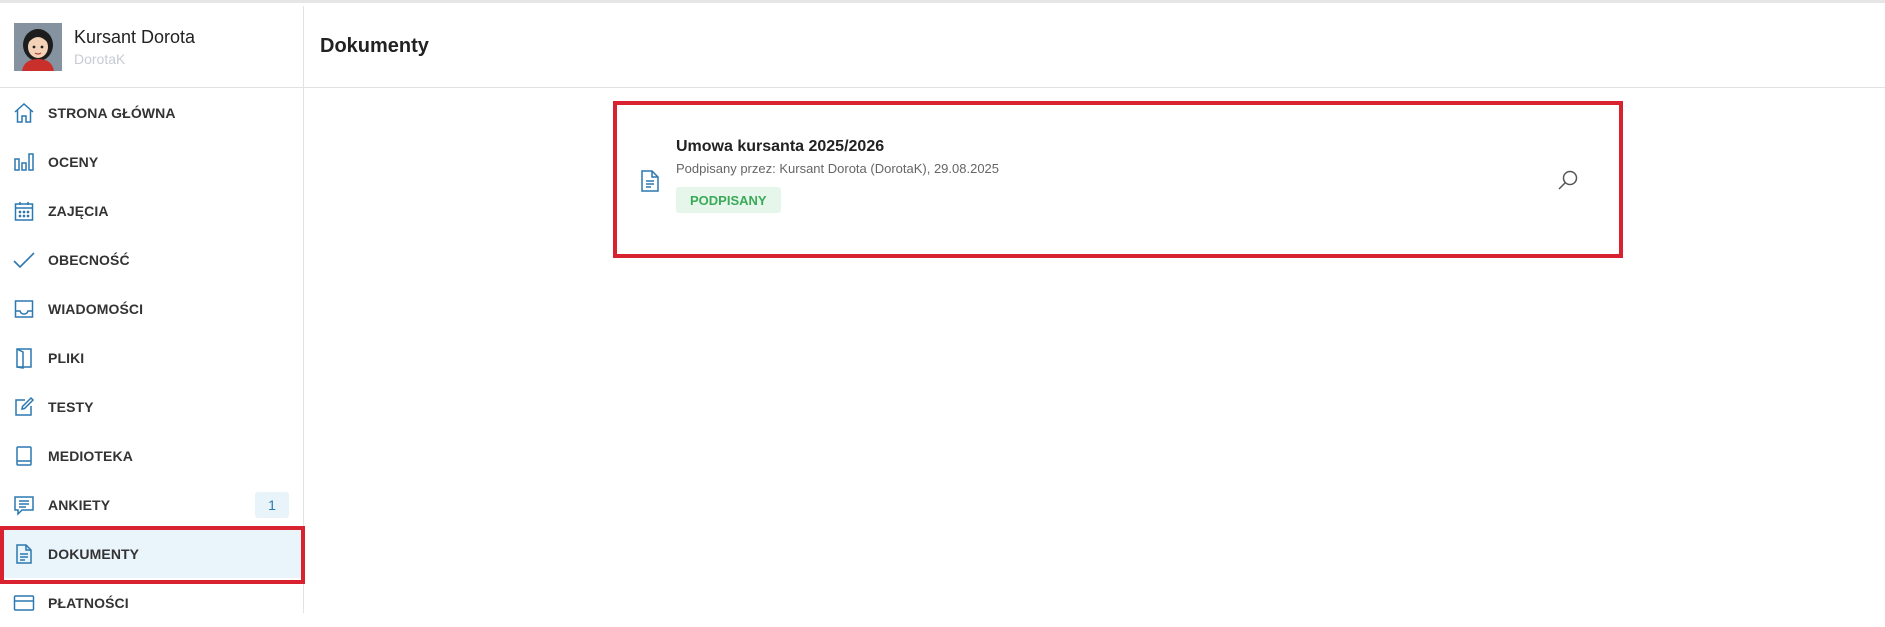  What do you see at coordinates (151, 504) in the screenshot?
I see `sidebar-item-ankiety: ANKIETY 1` at bounding box center [151, 504].